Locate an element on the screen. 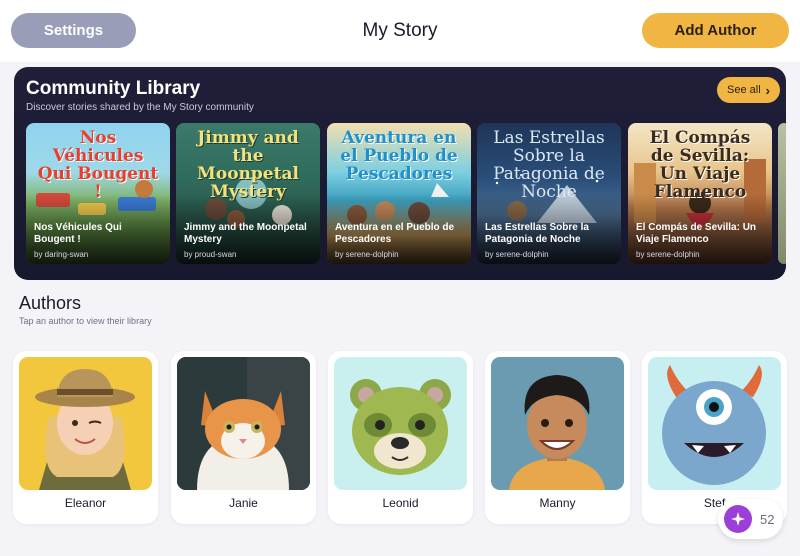  authors-title: Authors is located at coordinates (50, 303).